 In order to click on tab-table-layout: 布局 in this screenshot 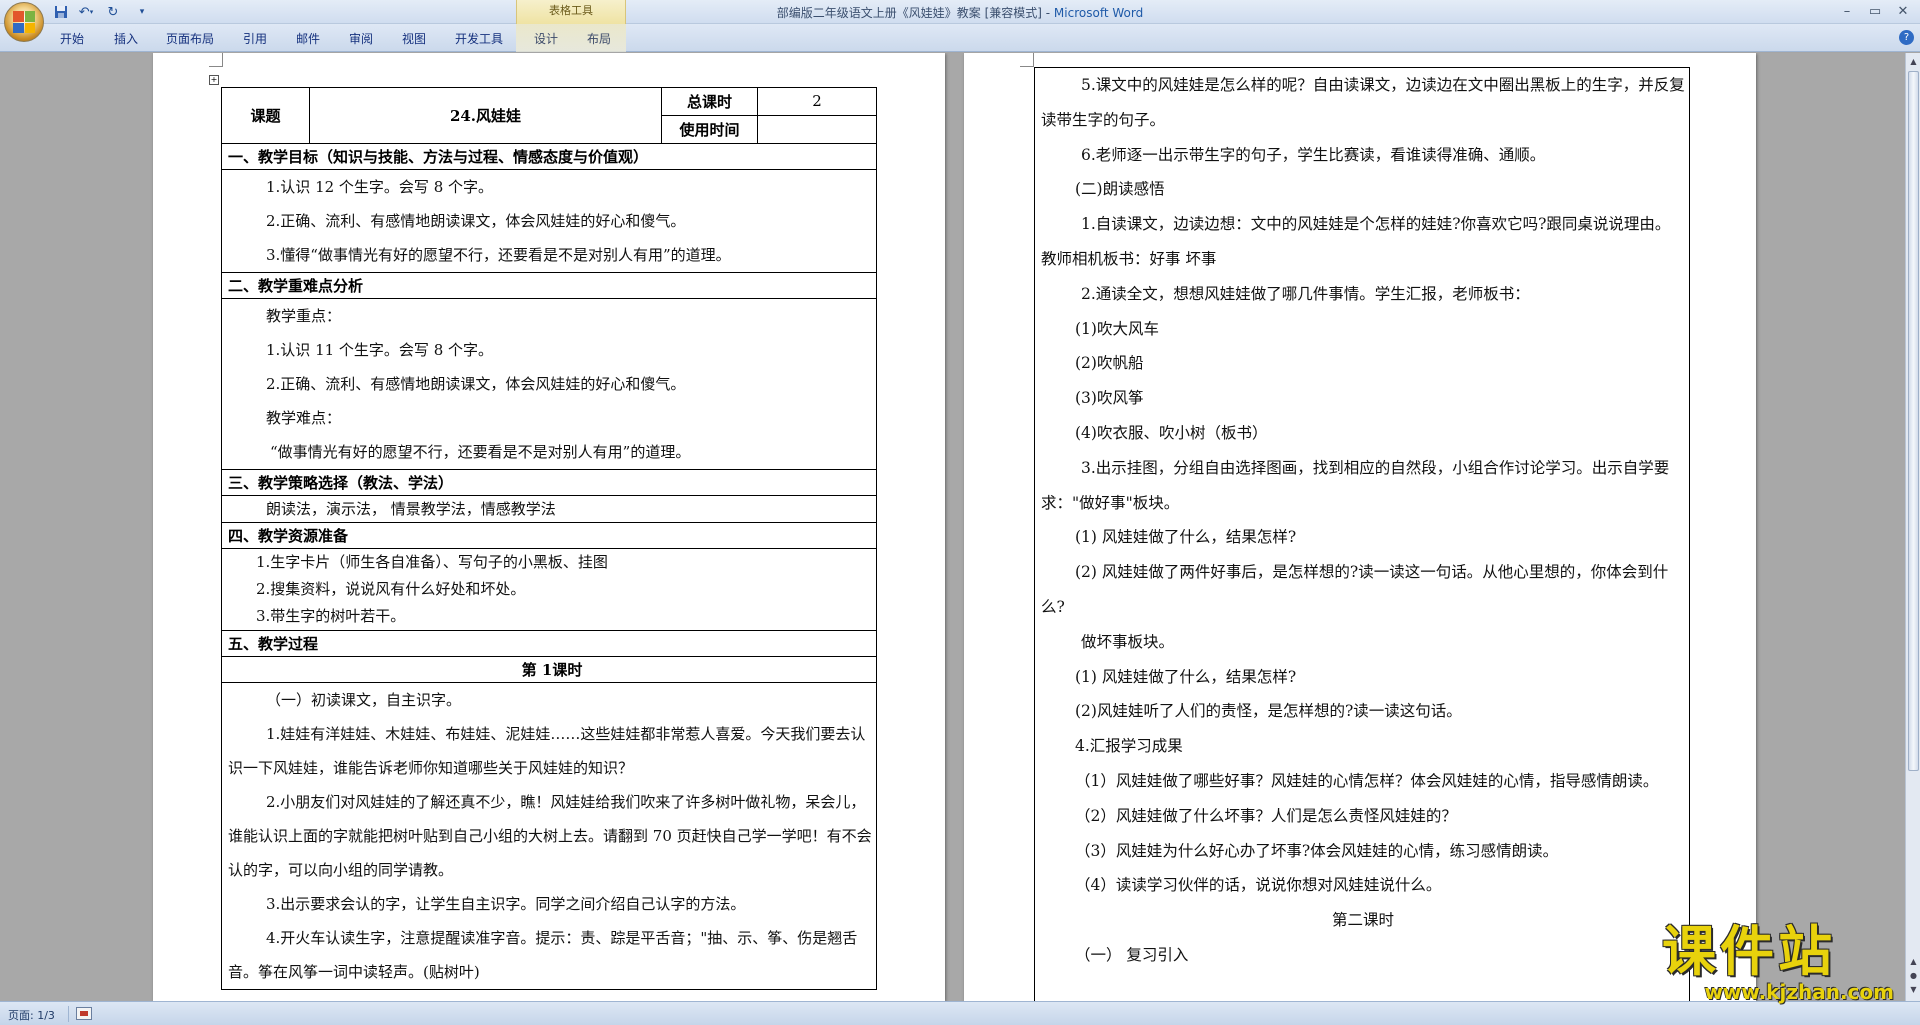, I will do `click(599, 39)`.